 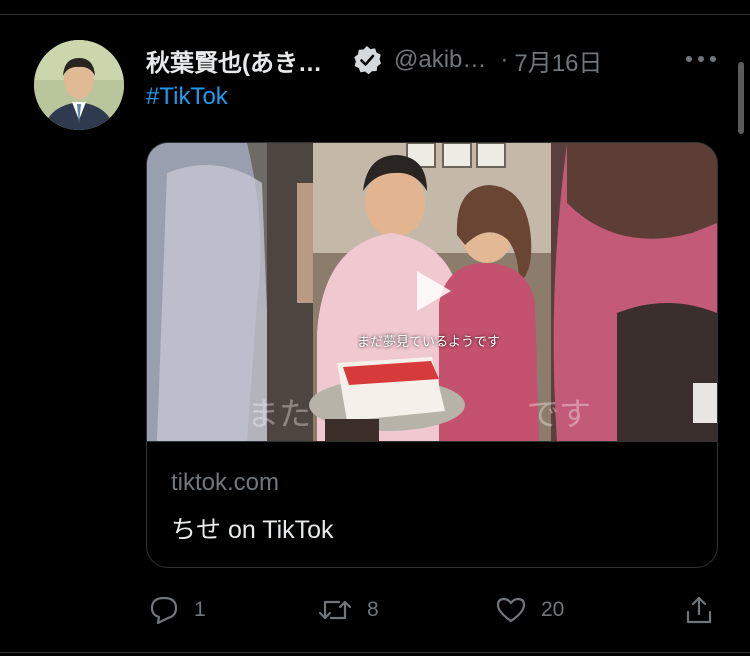 I want to click on share-button, so click(x=699, y=610).